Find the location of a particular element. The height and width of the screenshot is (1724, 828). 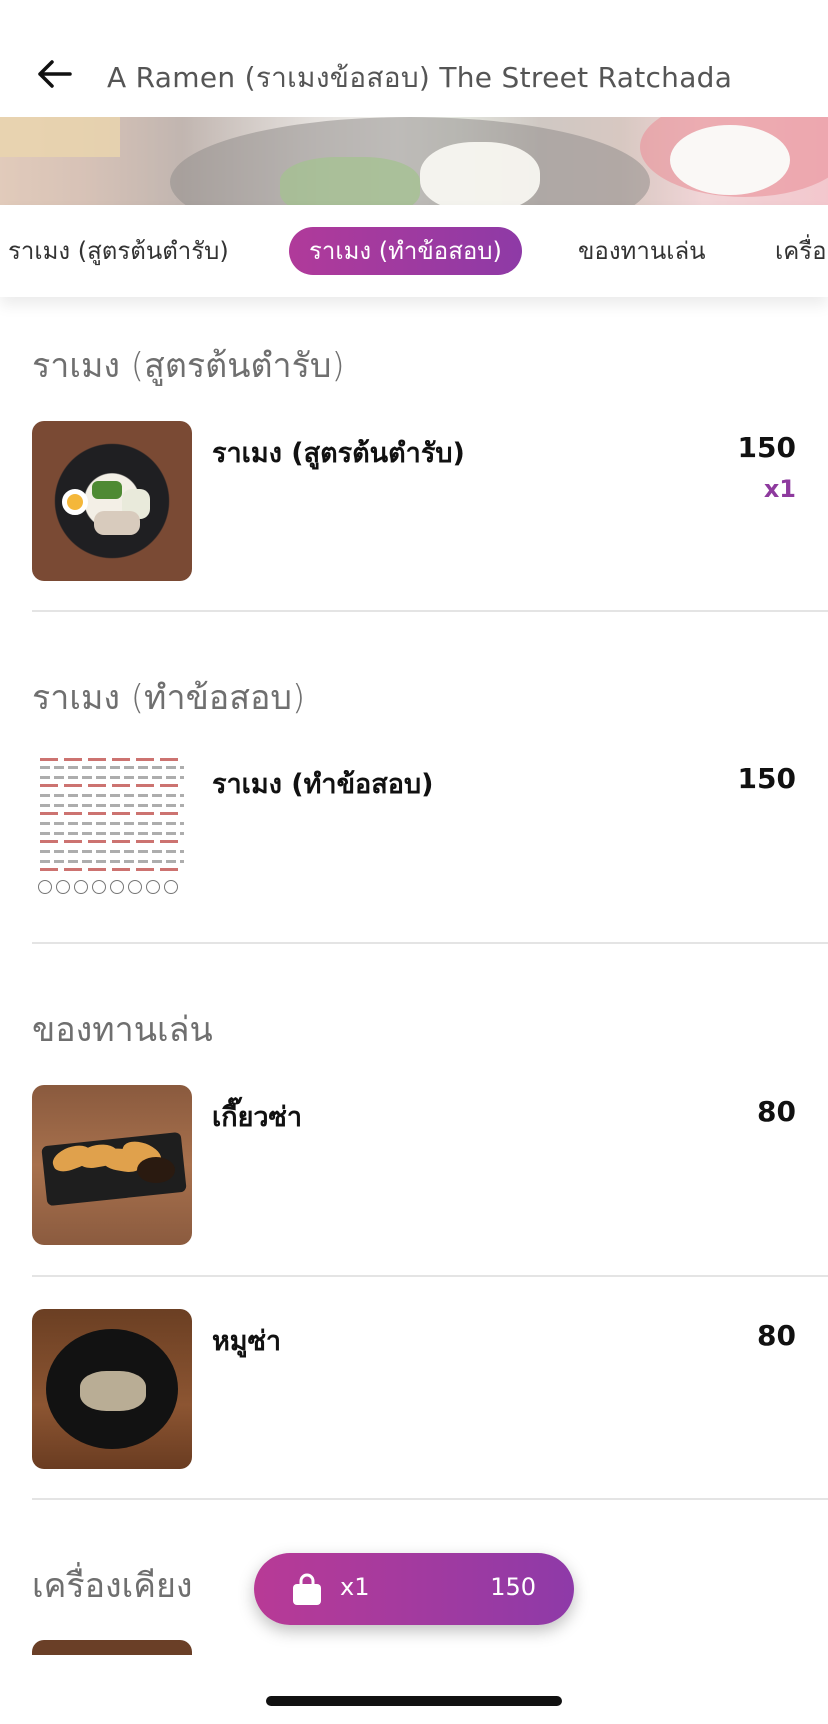

cart-total: 150 is located at coordinates (513, 1587).